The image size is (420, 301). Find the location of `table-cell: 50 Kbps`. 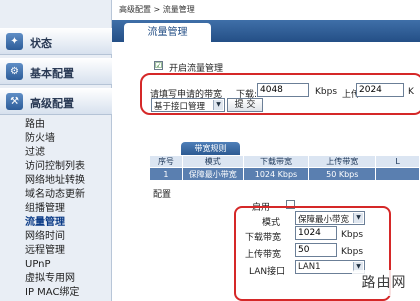

table-cell: 50 Kbps is located at coordinates (342, 174).